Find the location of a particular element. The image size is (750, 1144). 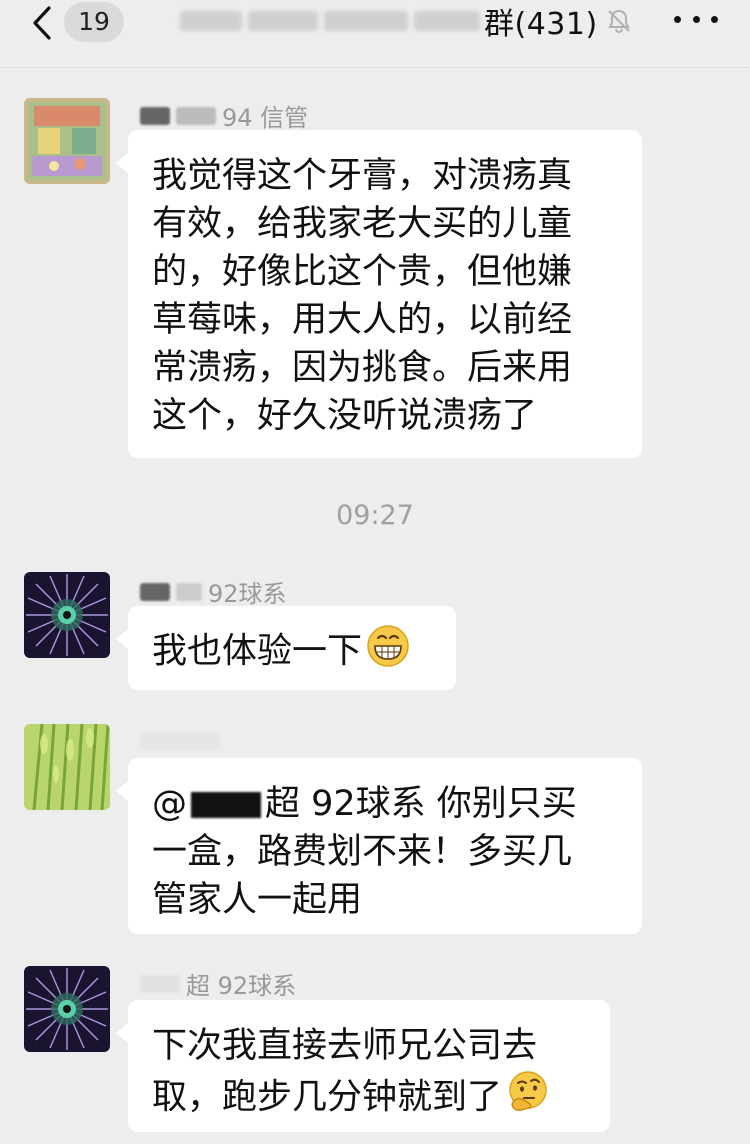

message-bubble: @ 超 92球系 你别只买 一盒，路费划不来！多买几 管家人一起用 is located at coordinates (379, 846).